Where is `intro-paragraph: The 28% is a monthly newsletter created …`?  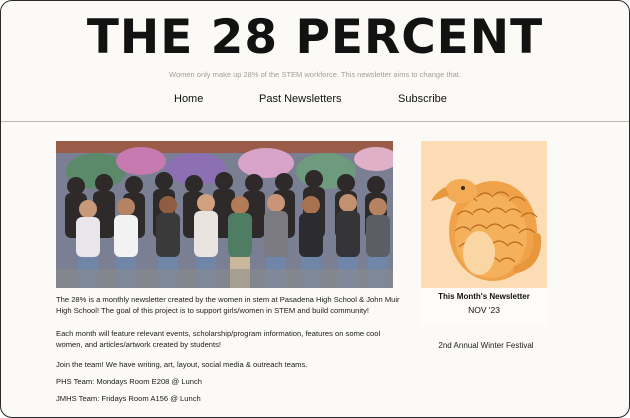
intro-paragraph: The 28% is a monthly newsletter created … is located at coordinates (228, 305).